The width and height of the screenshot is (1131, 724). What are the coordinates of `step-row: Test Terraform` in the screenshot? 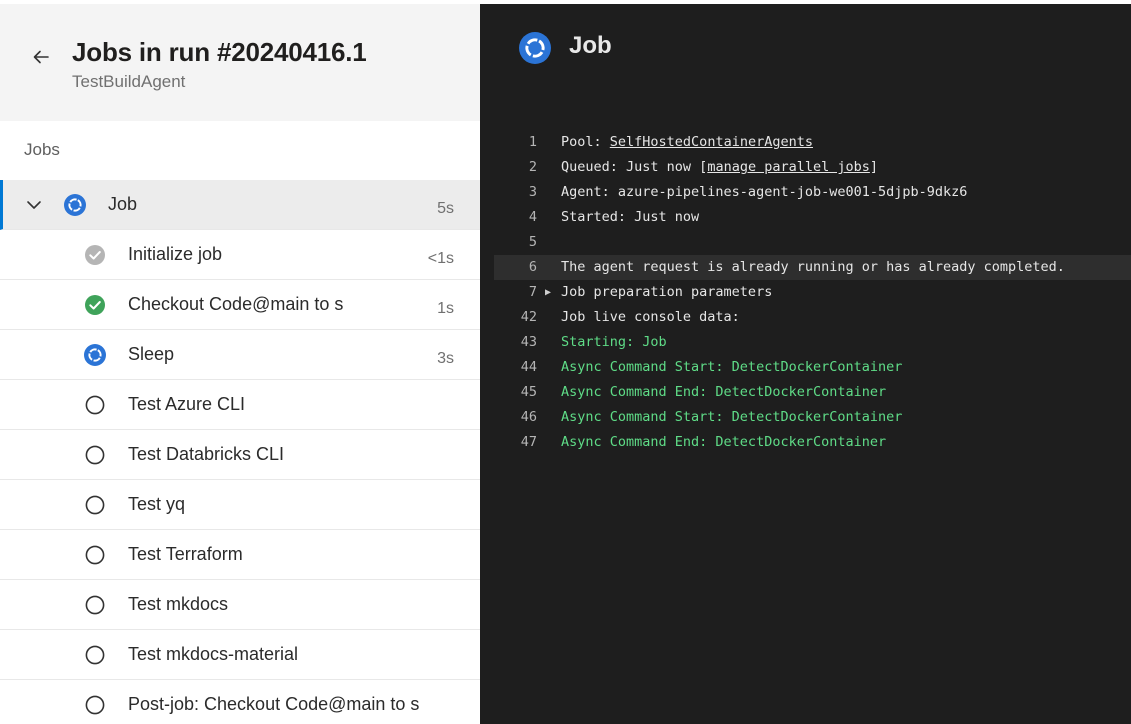 It's located at (240, 555).